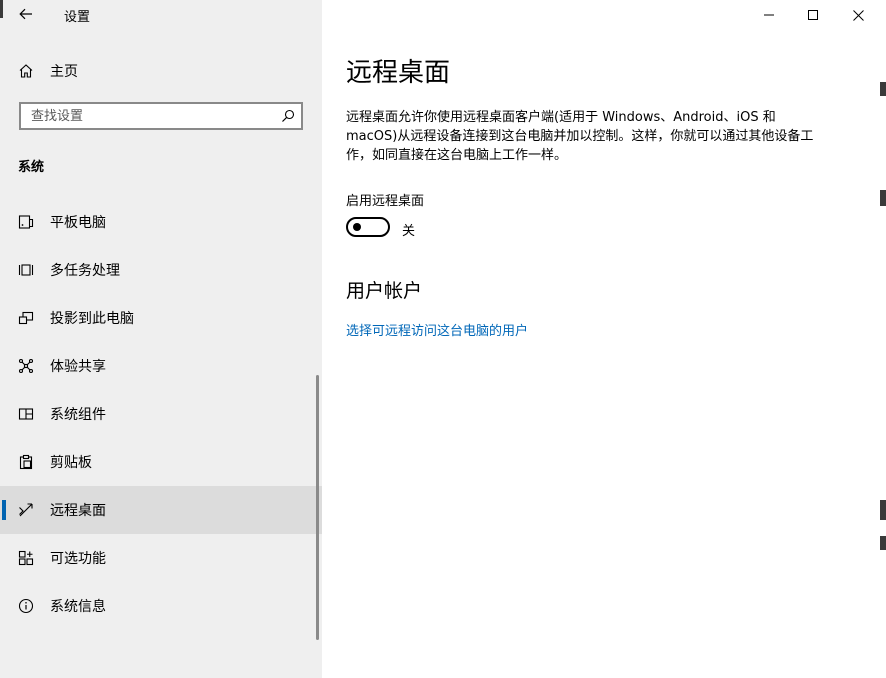  What do you see at coordinates (78, 415) in the screenshot?
I see `sidebar-item-label: 系统组件` at bounding box center [78, 415].